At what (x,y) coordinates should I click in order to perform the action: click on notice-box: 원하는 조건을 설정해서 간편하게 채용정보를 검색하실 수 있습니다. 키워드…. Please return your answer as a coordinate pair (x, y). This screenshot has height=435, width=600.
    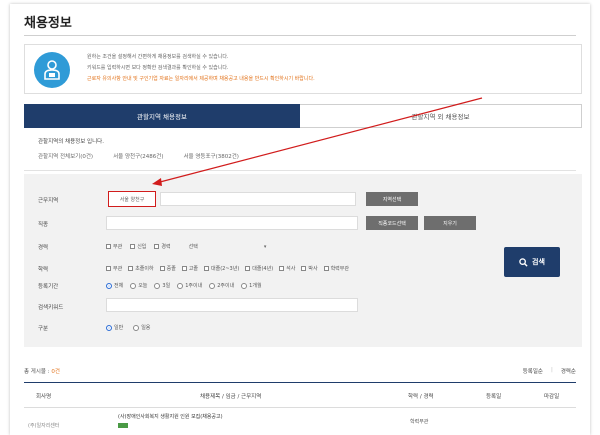
    Looking at the image, I should click on (303, 69).